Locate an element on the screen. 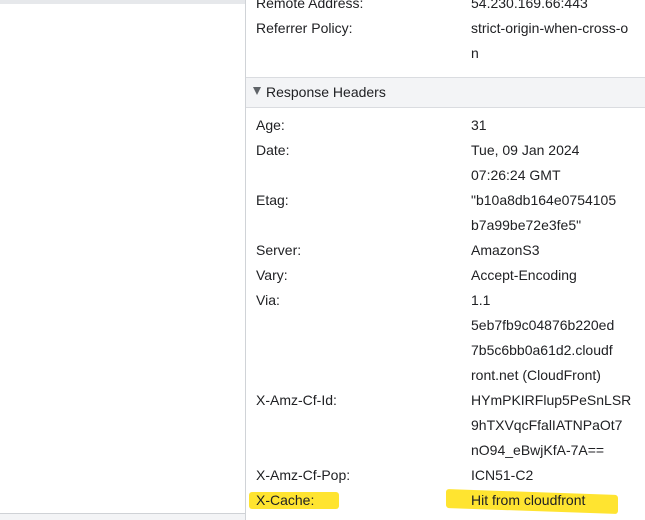 The width and height of the screenshot is (645, 520). header-value: Hit from cloudfront is located at coordinates (550, 500).